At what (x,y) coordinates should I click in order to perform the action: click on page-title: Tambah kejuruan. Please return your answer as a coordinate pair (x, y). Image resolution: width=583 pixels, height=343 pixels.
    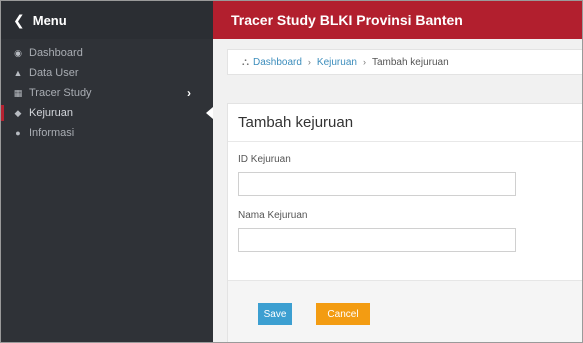
    Looking at the image, I should click on (405, 123).